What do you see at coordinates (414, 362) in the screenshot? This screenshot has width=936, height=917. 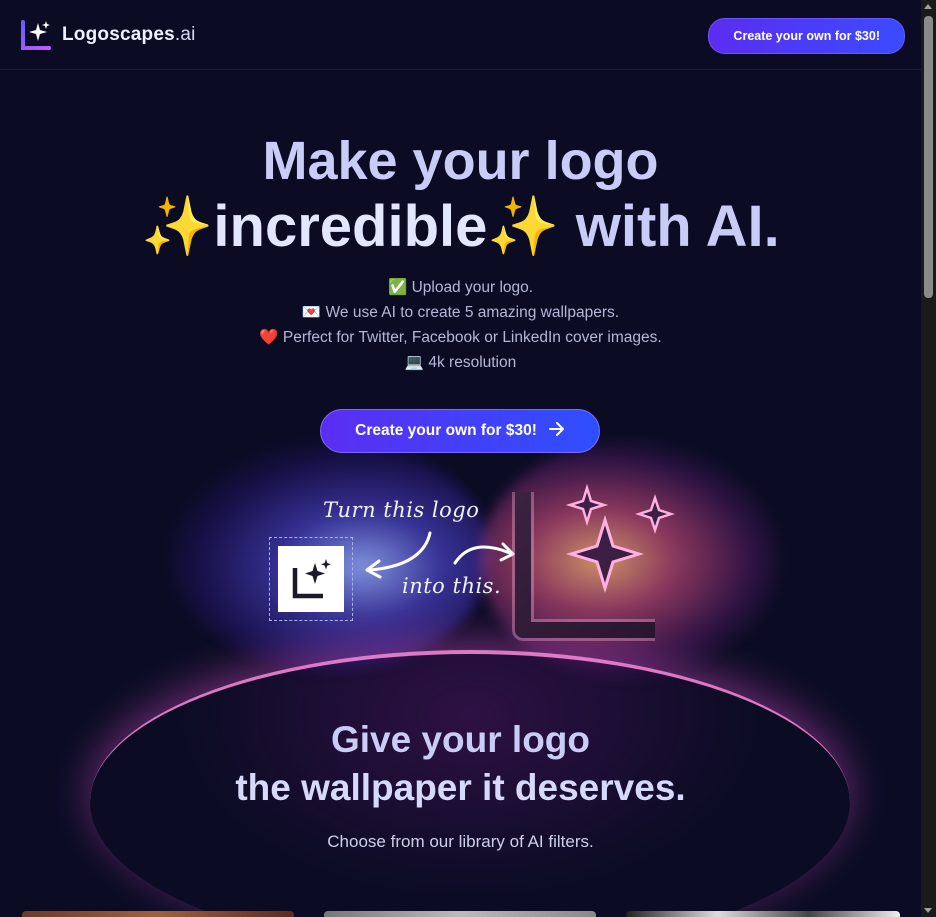 I see `laptop-icon: 💻` at bounding box center [414, 362].